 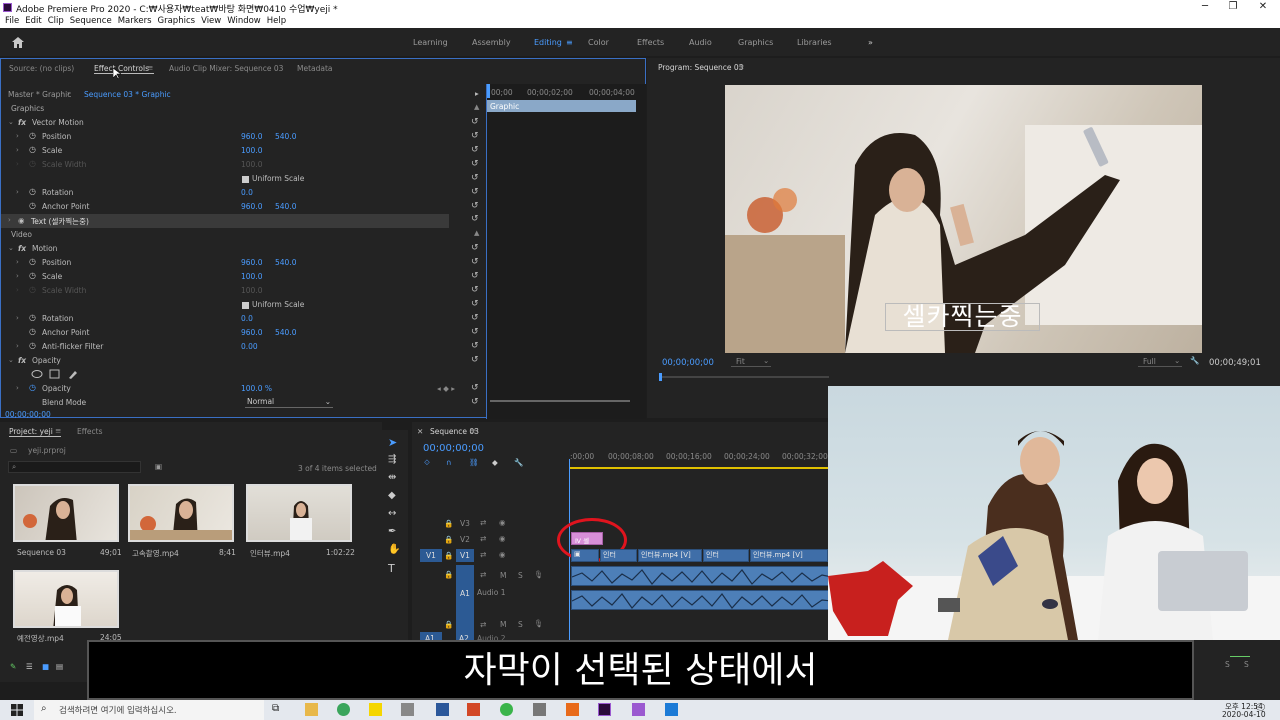 What do you see at coordinates (17, 710) in the screenshot?
I see `windows-start-icon` at bounding box center [17, 710].